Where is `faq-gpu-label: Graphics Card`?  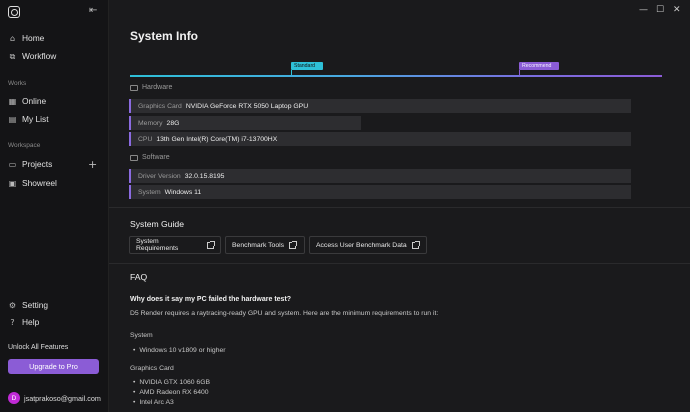 faq-gpu-label: Graphics Card is located at coordinates (152, 368).